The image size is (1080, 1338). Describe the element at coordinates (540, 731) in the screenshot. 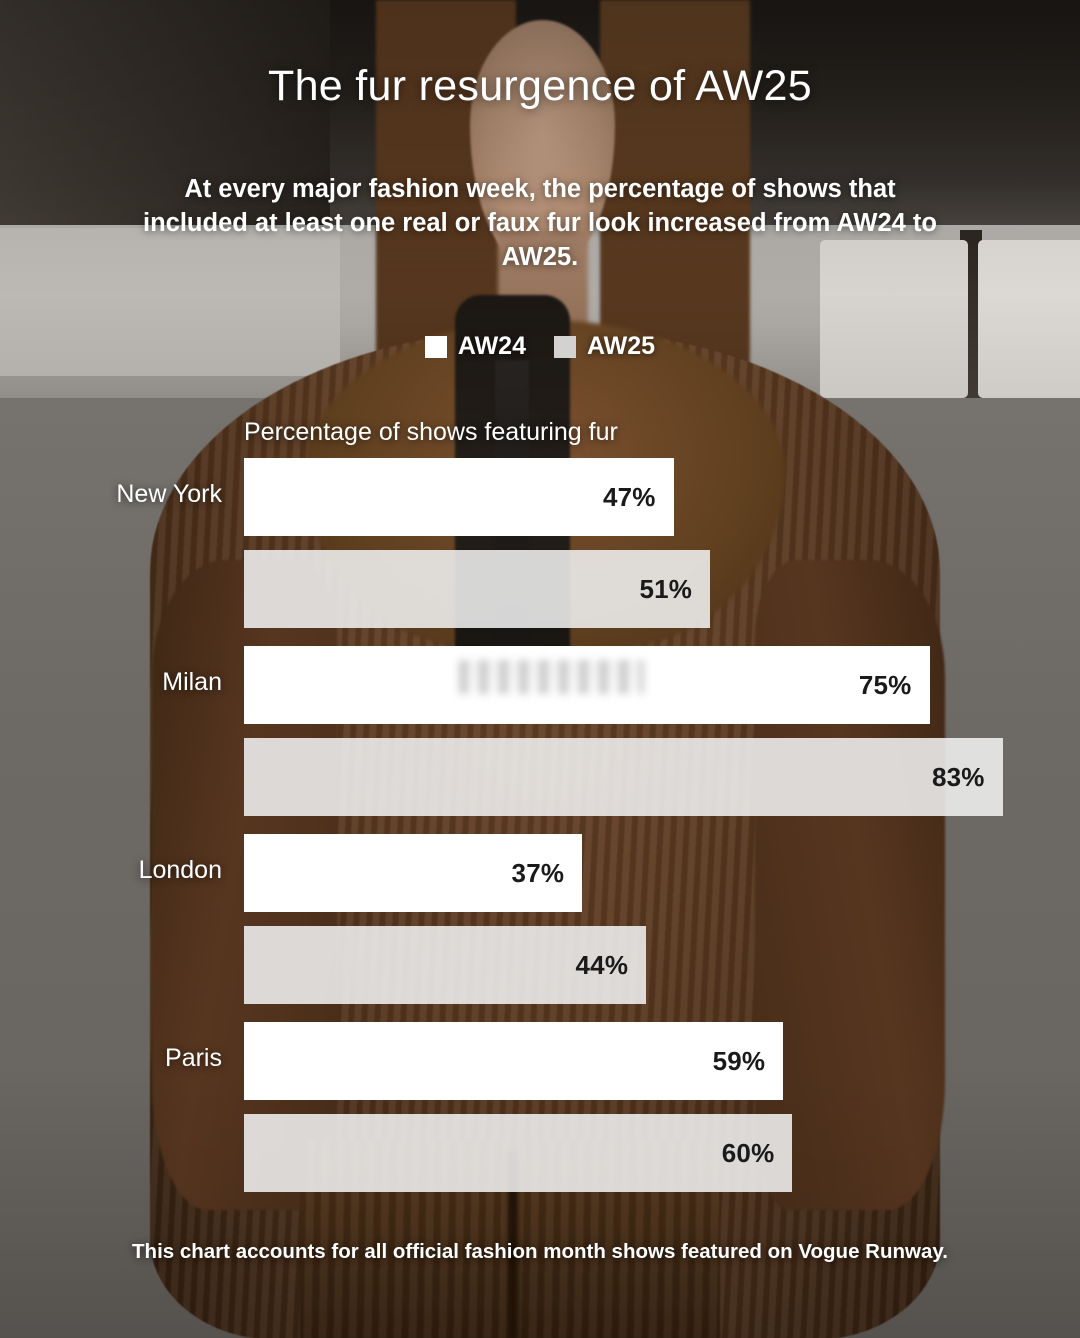

I see `bar-group-milan: Milan 75% 83%` at that location.